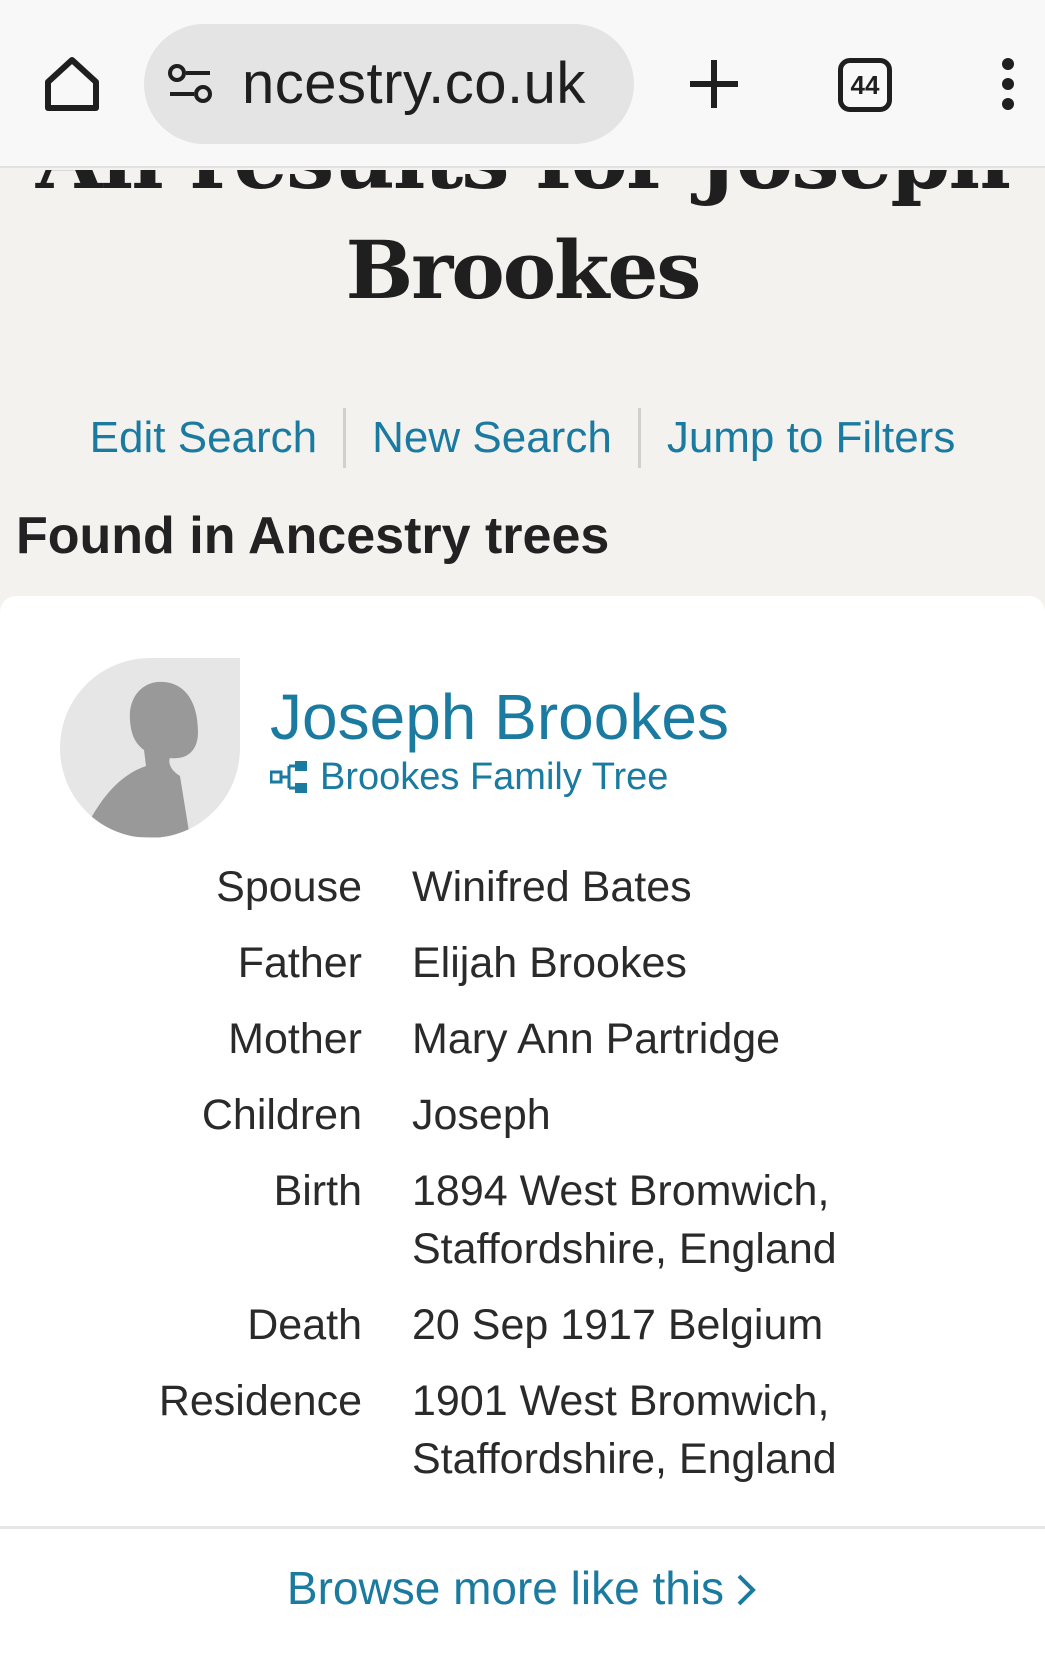  I want to click on plus-icon, so click(714, 84).